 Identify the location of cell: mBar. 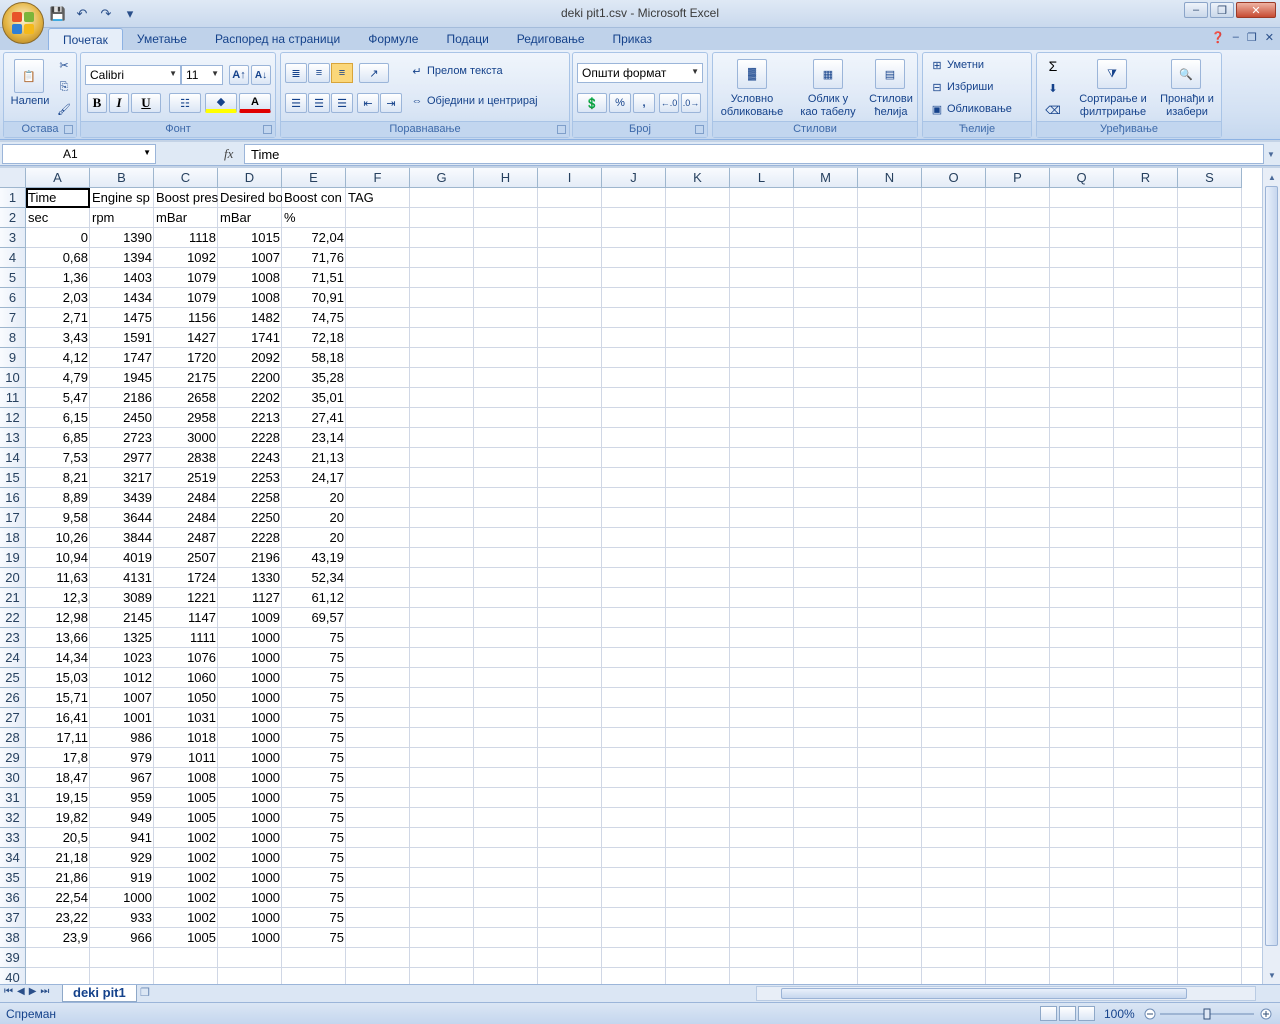
(250, 218).